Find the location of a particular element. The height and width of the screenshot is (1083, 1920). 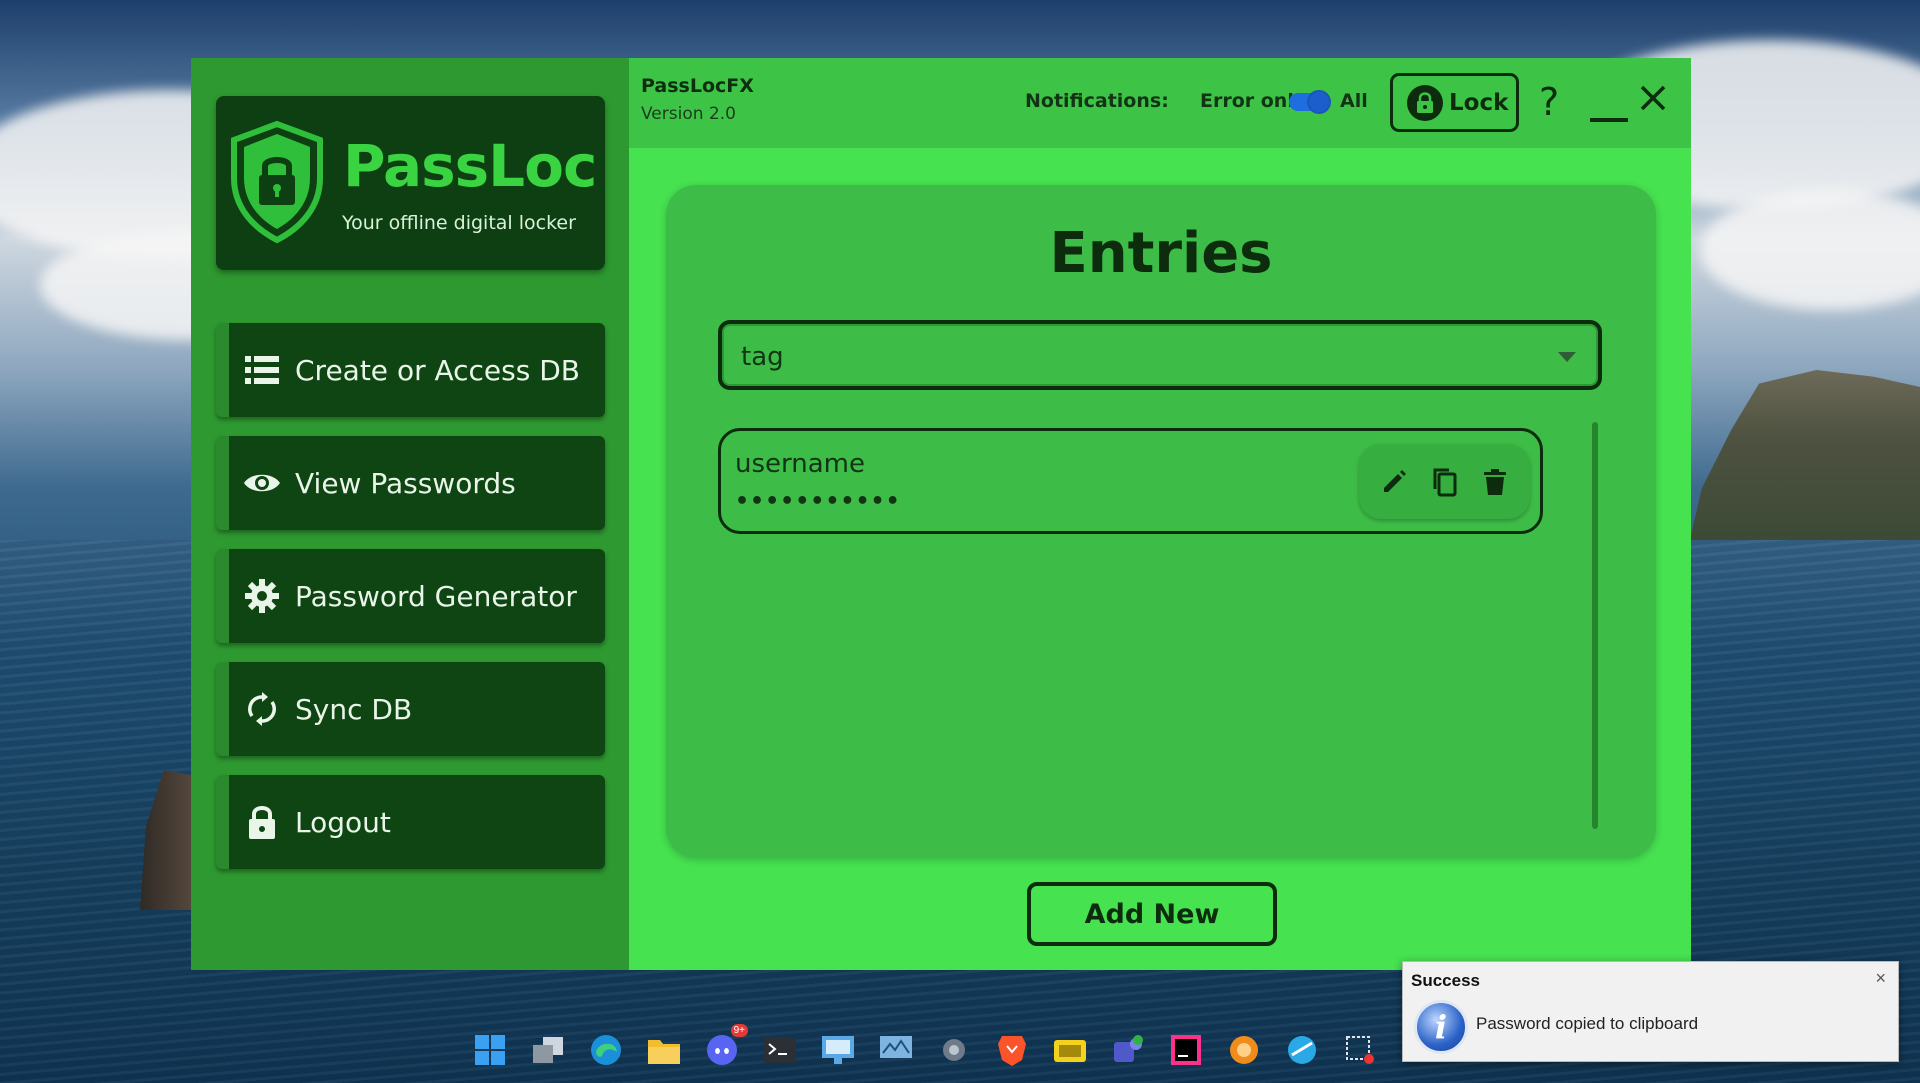

entry-card: username ••••••••••• is located at coordinates (1130, 481).